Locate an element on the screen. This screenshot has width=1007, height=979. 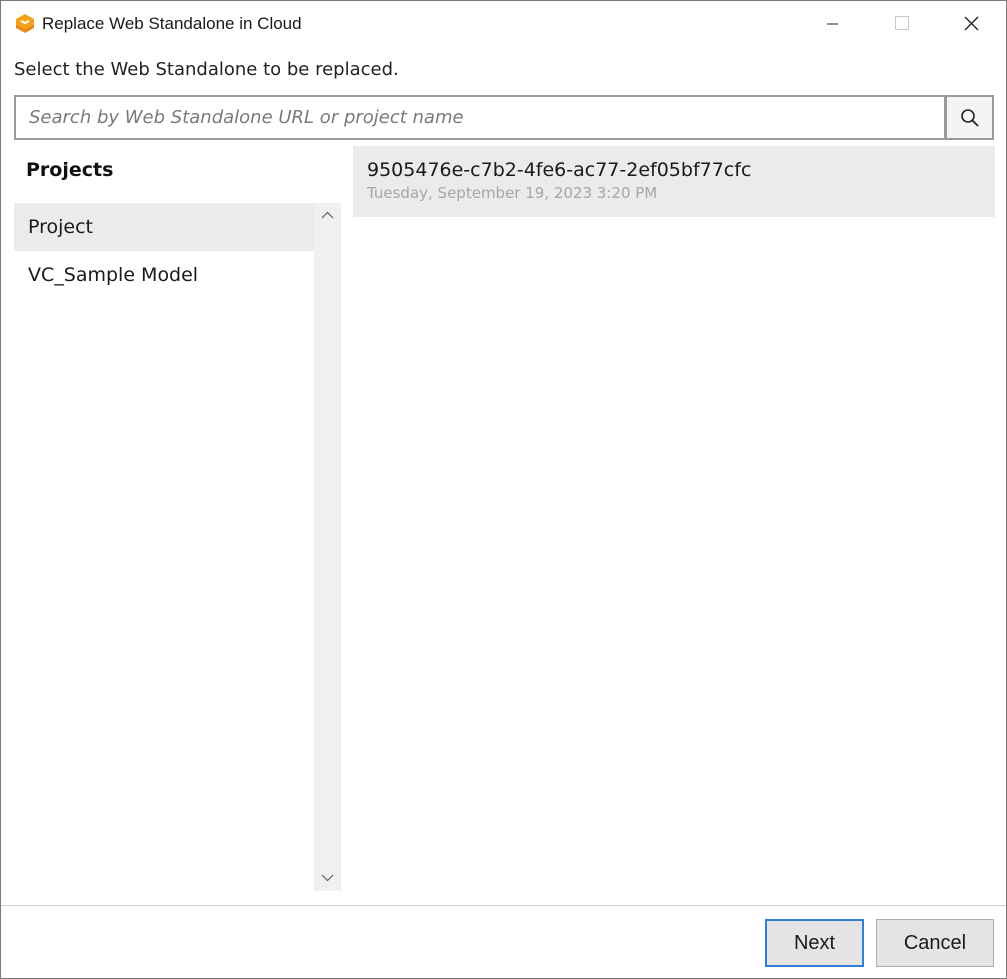
window-title: Replace Web Standalone in Cloud is located at coordinates (172, 23).